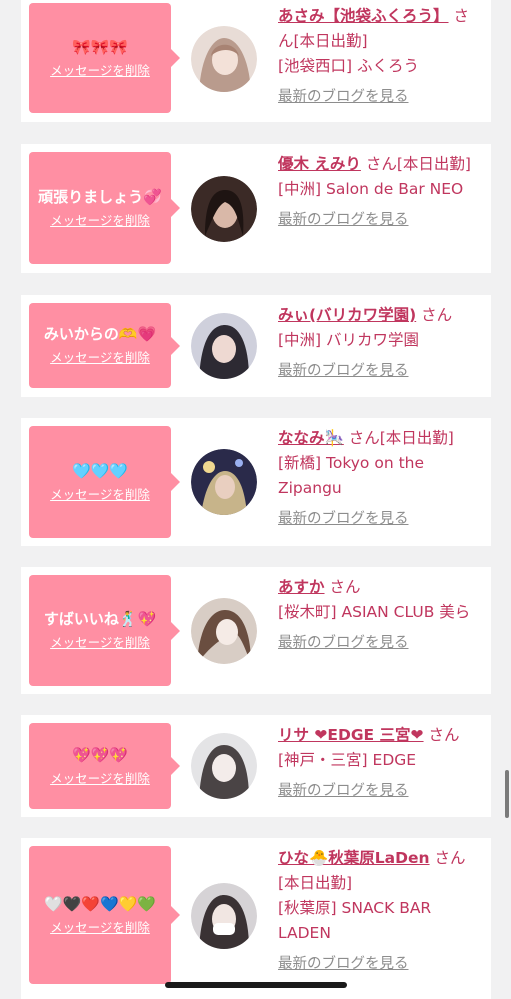  What do you see at coordinates (507, 794) in the screenshot?
I see `scrollbar` at bounding box center [507, 794].